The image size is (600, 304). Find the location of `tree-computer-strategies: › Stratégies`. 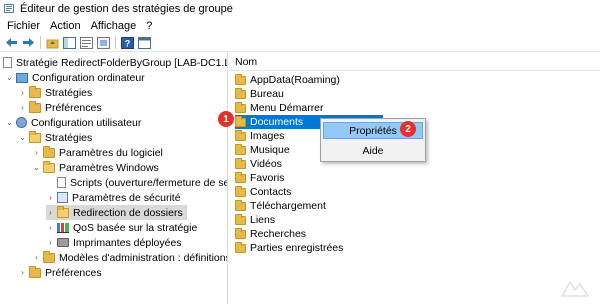

tree-computer-strategies: › Stratégies is located at coordinates (55, 92).